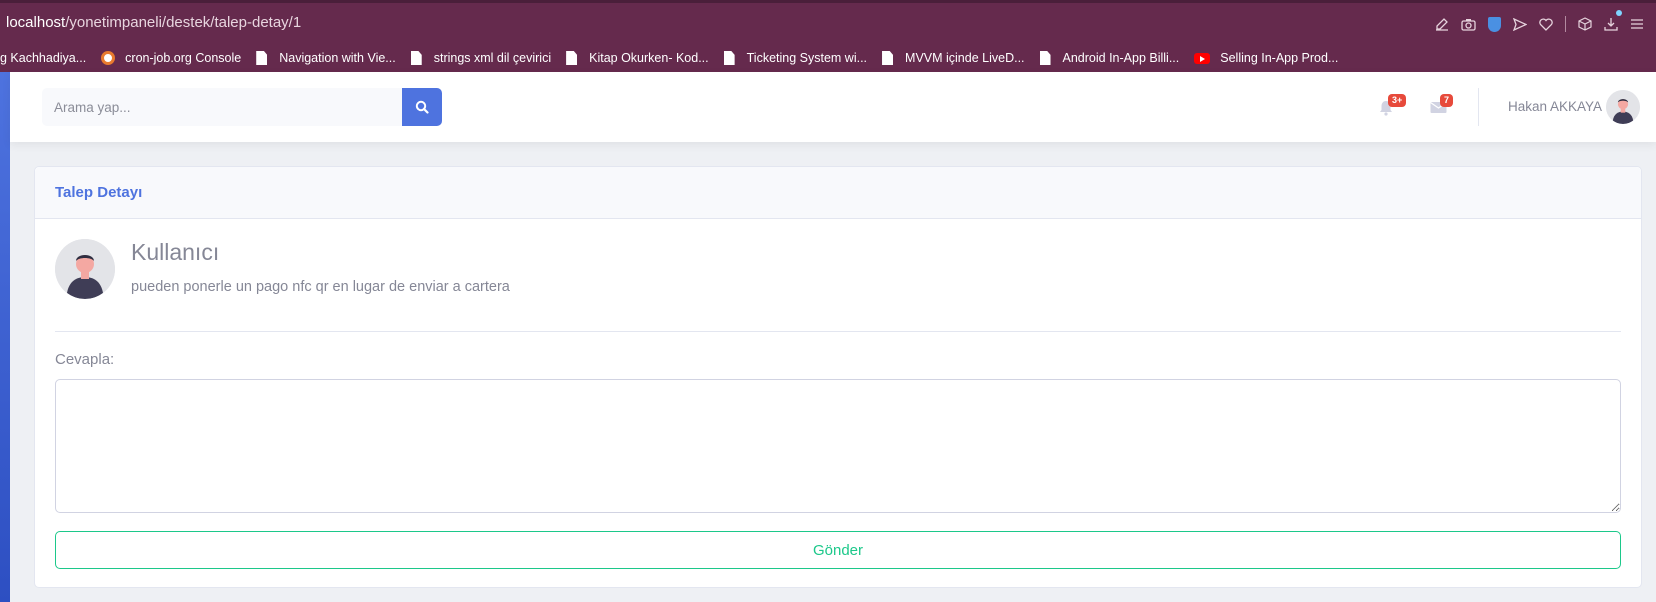  What do you see at coordinates (1494, 24) in the screenshot?
I see `shield-icon` at bounding box center [1494, 24].